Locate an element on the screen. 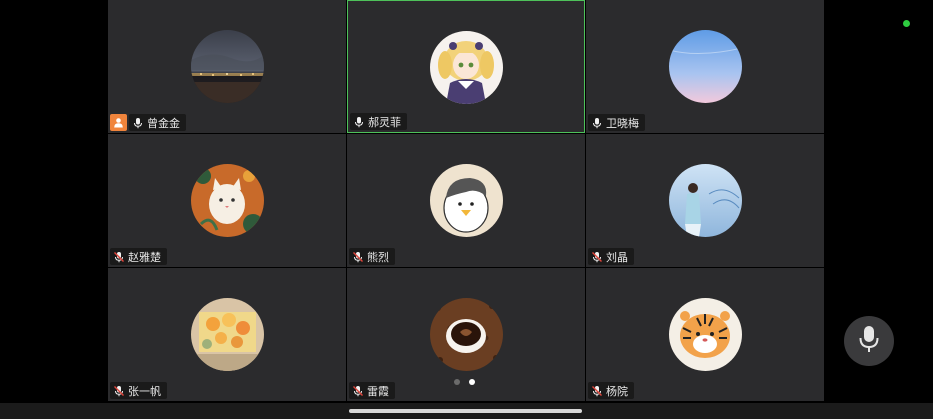 This screenshot has height=419, width=933. name-tag: 郝灵菲 is located at coordinates (378, 121).